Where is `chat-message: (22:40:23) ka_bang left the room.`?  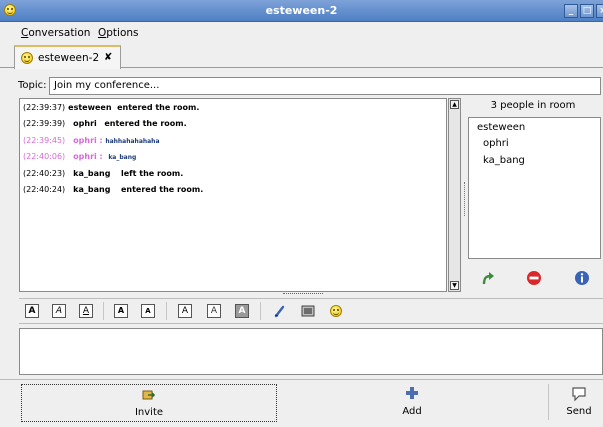
chat-message: (22:40:23) ka_bang left the room. is located at coordinates (103, 173).